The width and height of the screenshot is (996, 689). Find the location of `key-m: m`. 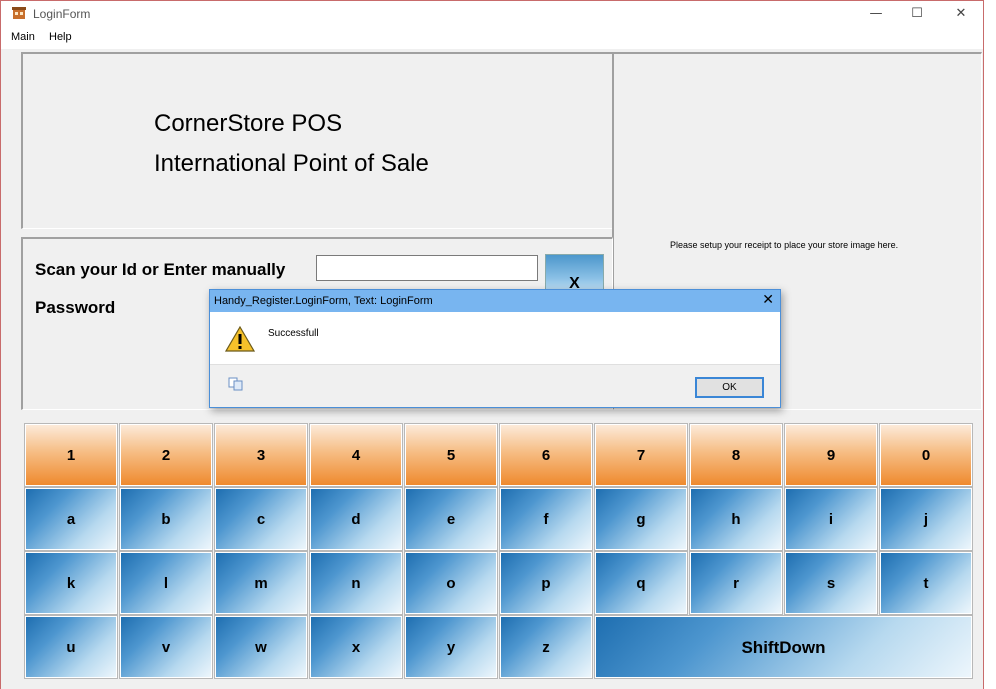

key-m: m is located at coordinates (261, 583).